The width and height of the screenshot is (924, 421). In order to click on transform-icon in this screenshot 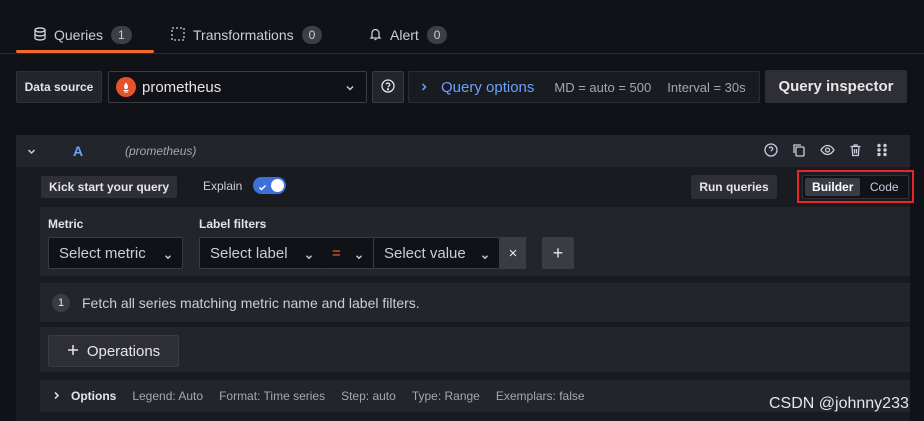, I will do `click(178, 35)`.